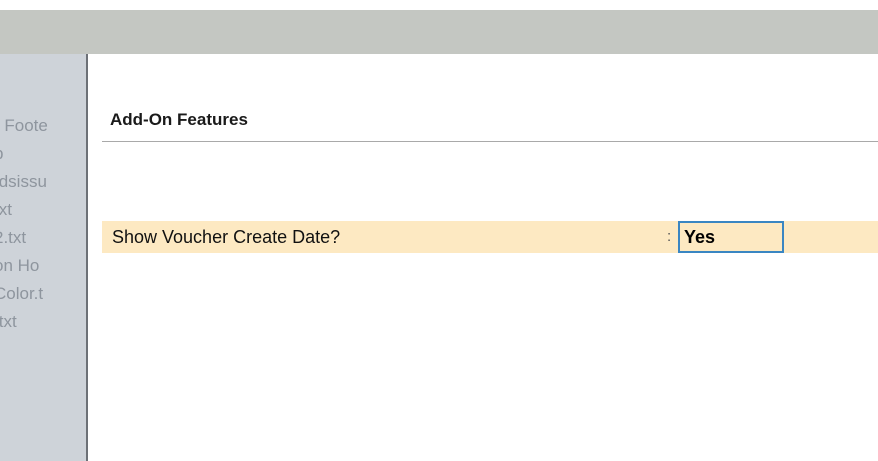 This screenshot has width=878, height=461. What do you see at coordinates (23, 181) in the screenshot?
I see `background-list-item: tdsissu` at bounding box center [23, 181].